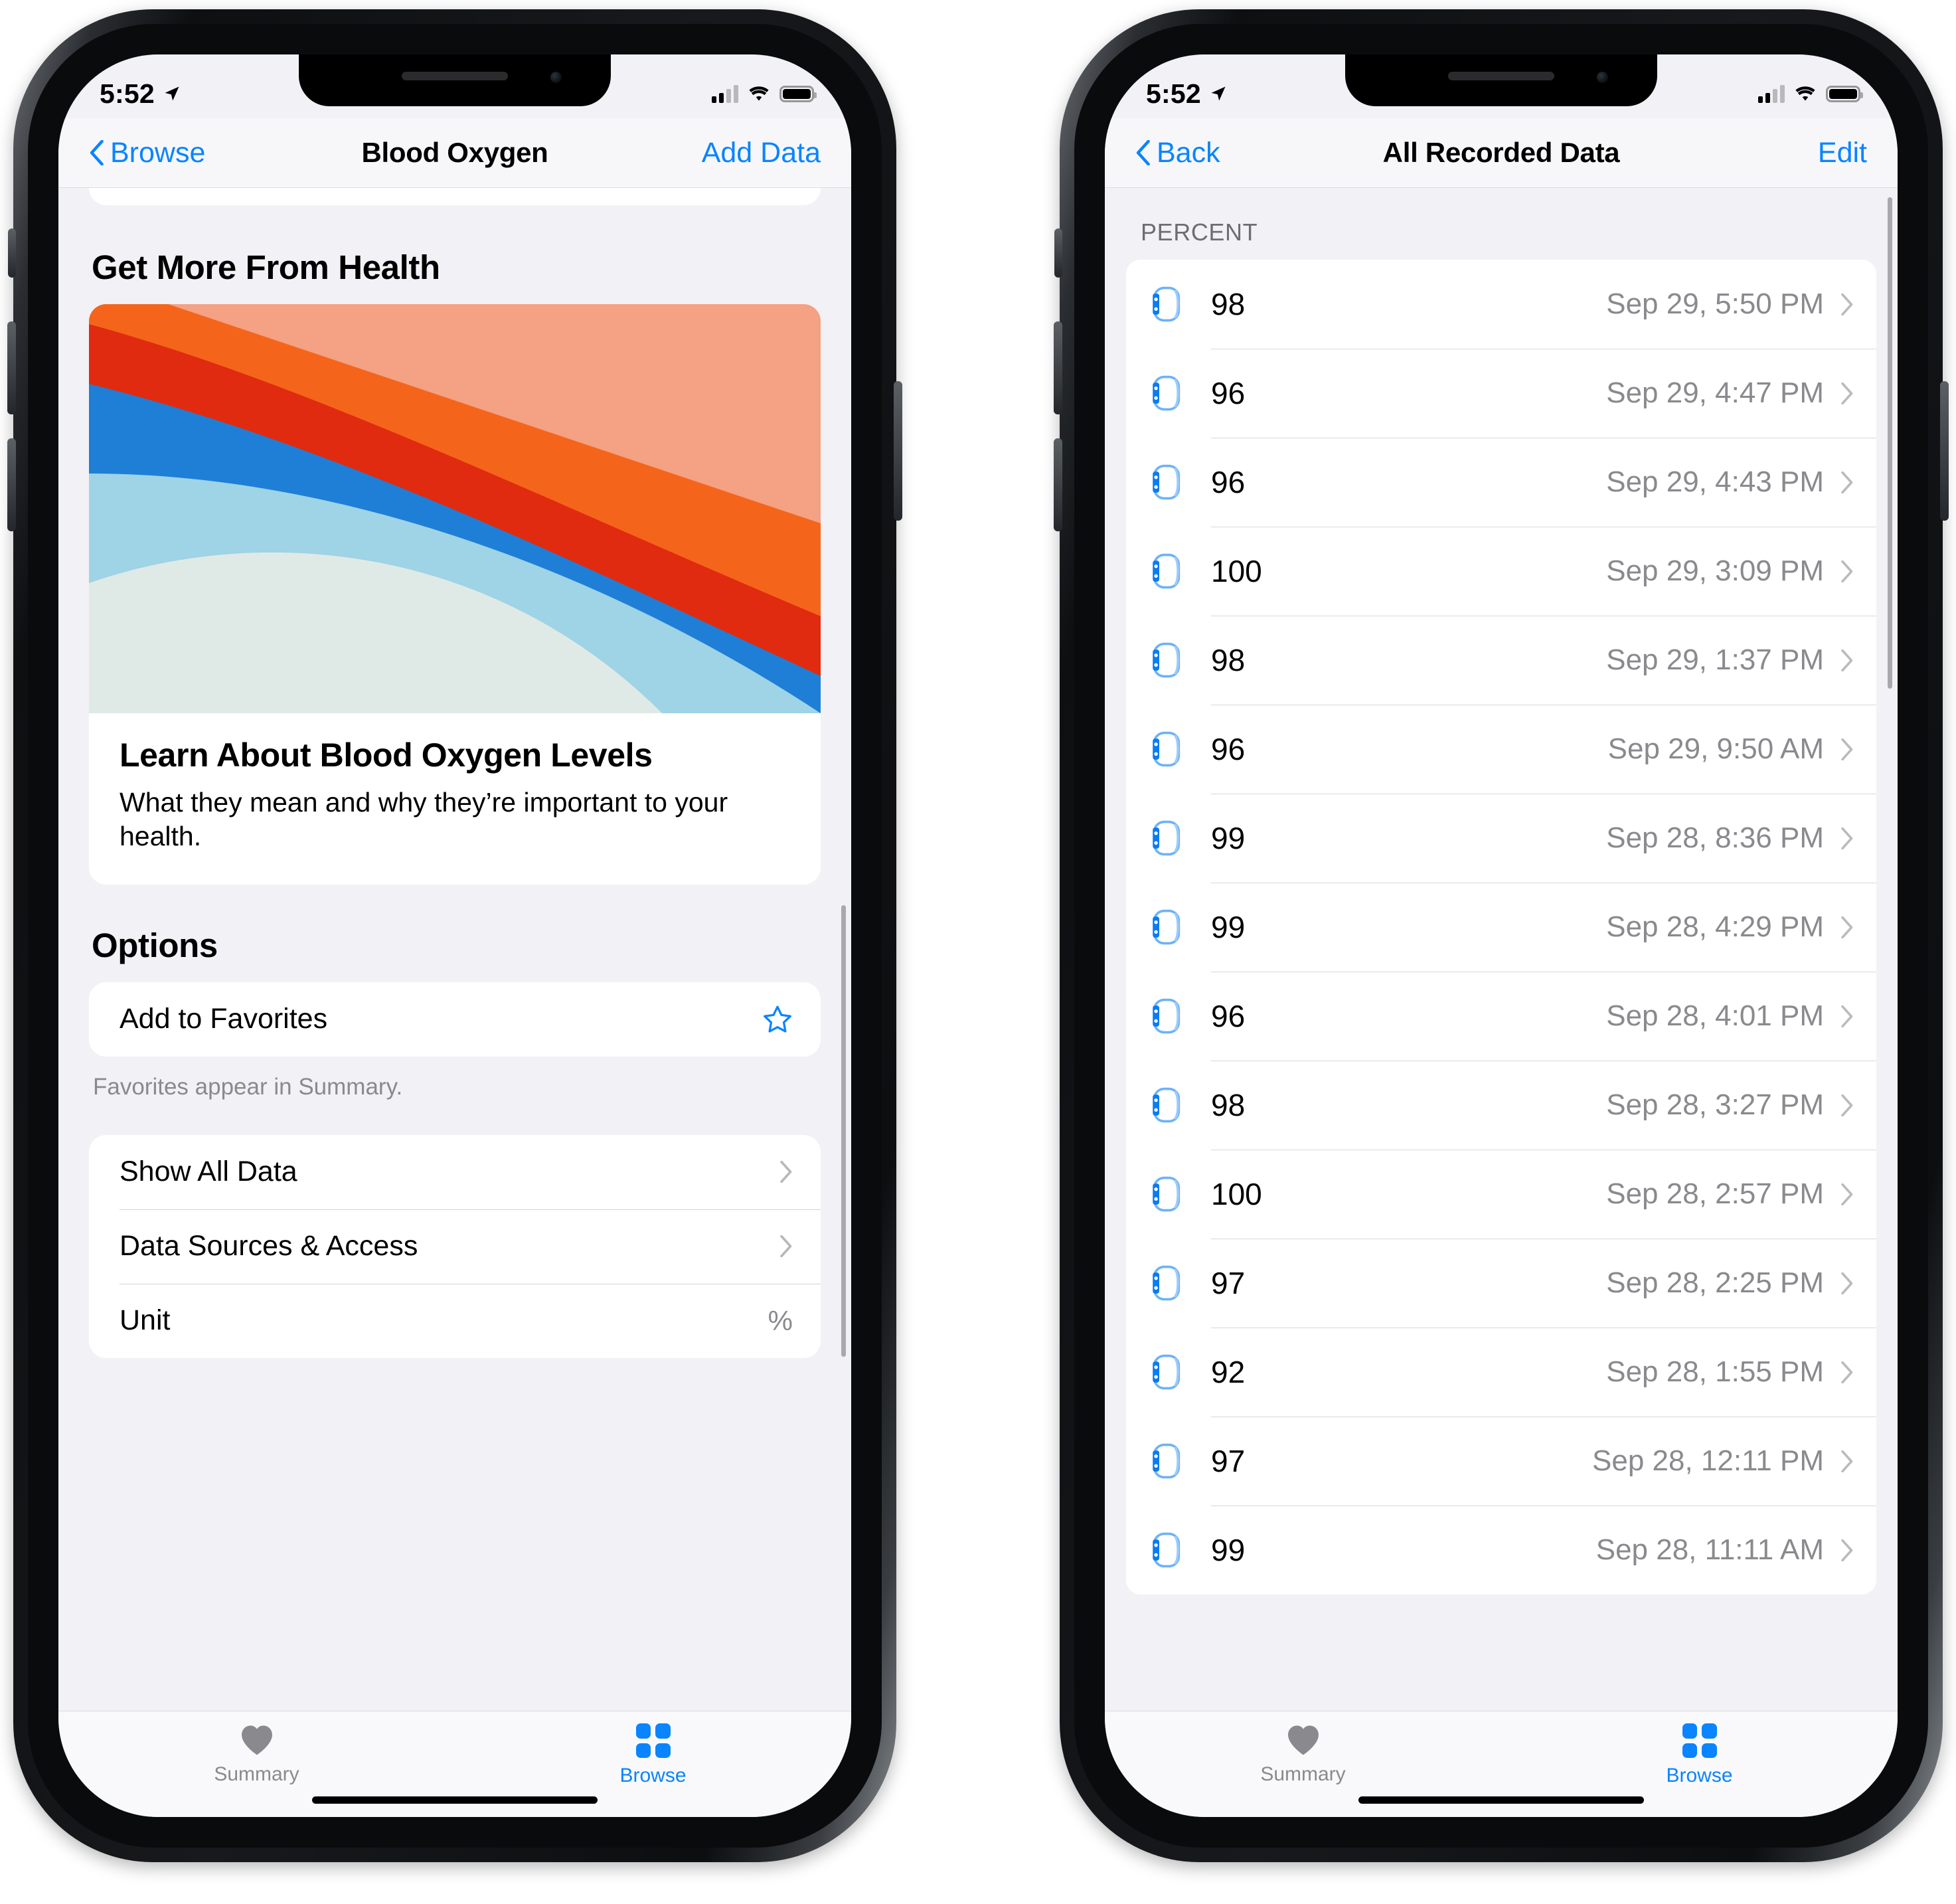 This screenshot has width=1956, height=1904. I want to click on star-outline-icon, so click(777, 1020).